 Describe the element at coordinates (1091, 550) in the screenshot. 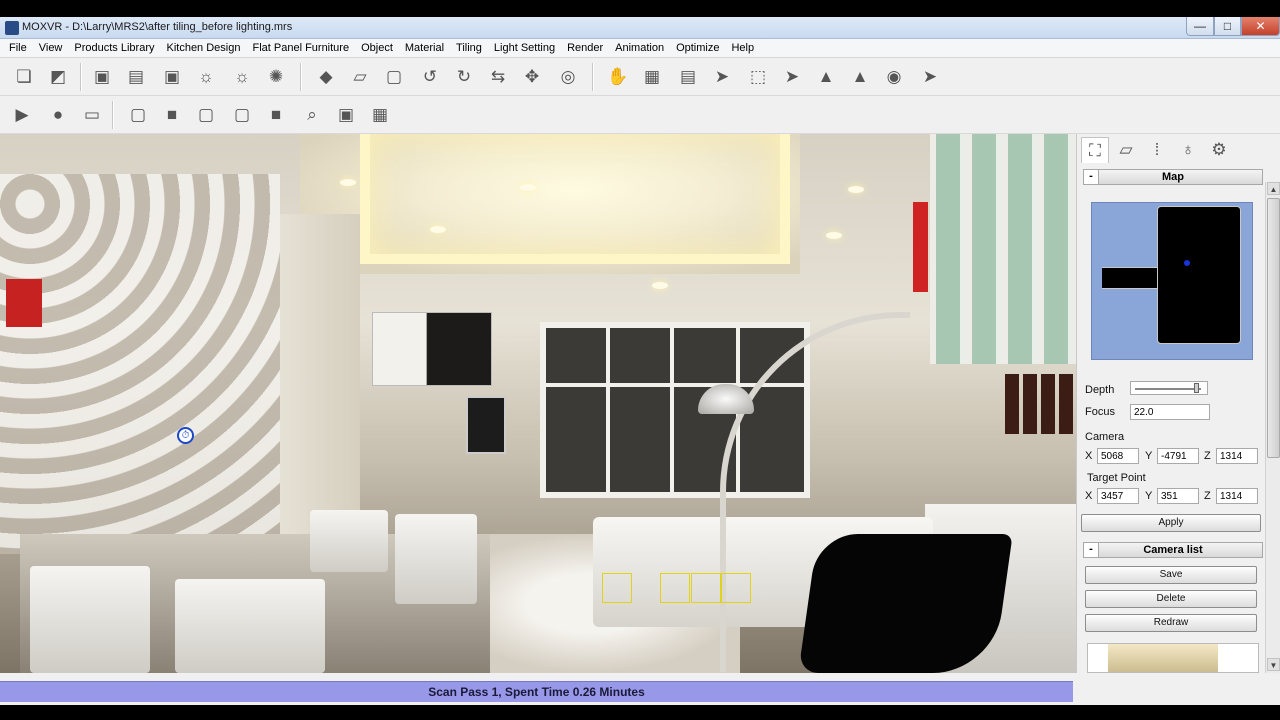

I see `collapse-camera-list-button: -` at that location.